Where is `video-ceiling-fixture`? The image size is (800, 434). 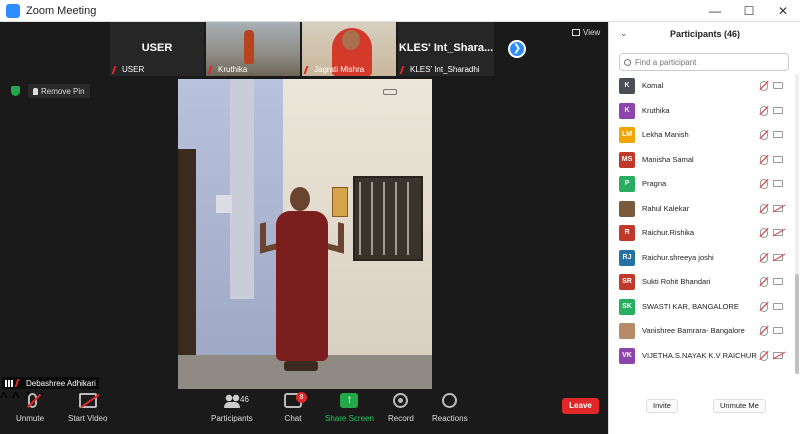 video-ceiling-fixture is located at coordinates (390, 92).